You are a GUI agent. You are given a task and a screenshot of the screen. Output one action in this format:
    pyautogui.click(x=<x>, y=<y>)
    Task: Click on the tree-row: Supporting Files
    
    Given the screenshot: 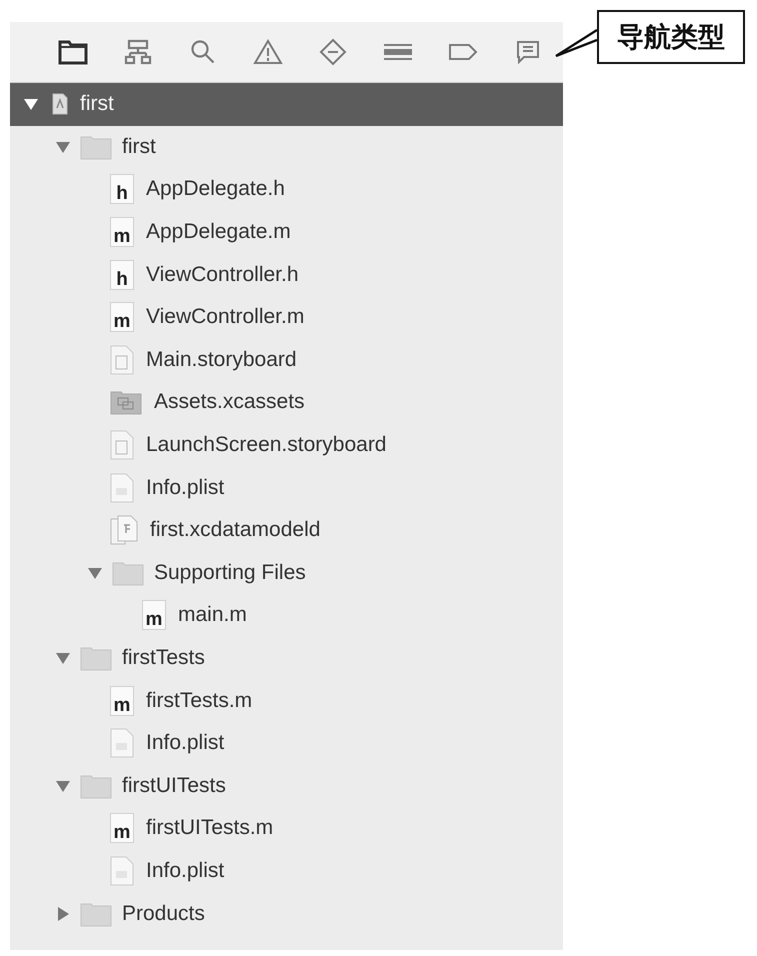 What is the action you would take?
    pyautogui.click(x=286, y=573)
    